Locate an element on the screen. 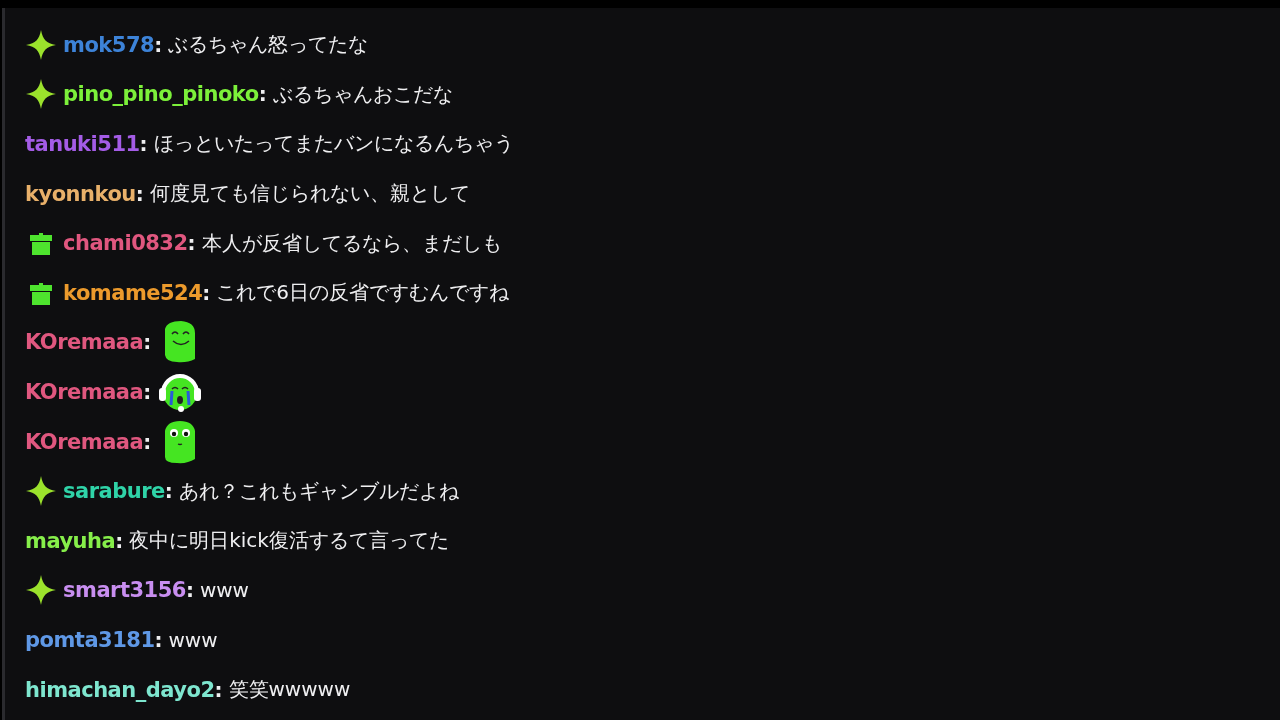 This screenshot has height=720, width=1280. username: tanuki511 is located at coordinates (82, 144).